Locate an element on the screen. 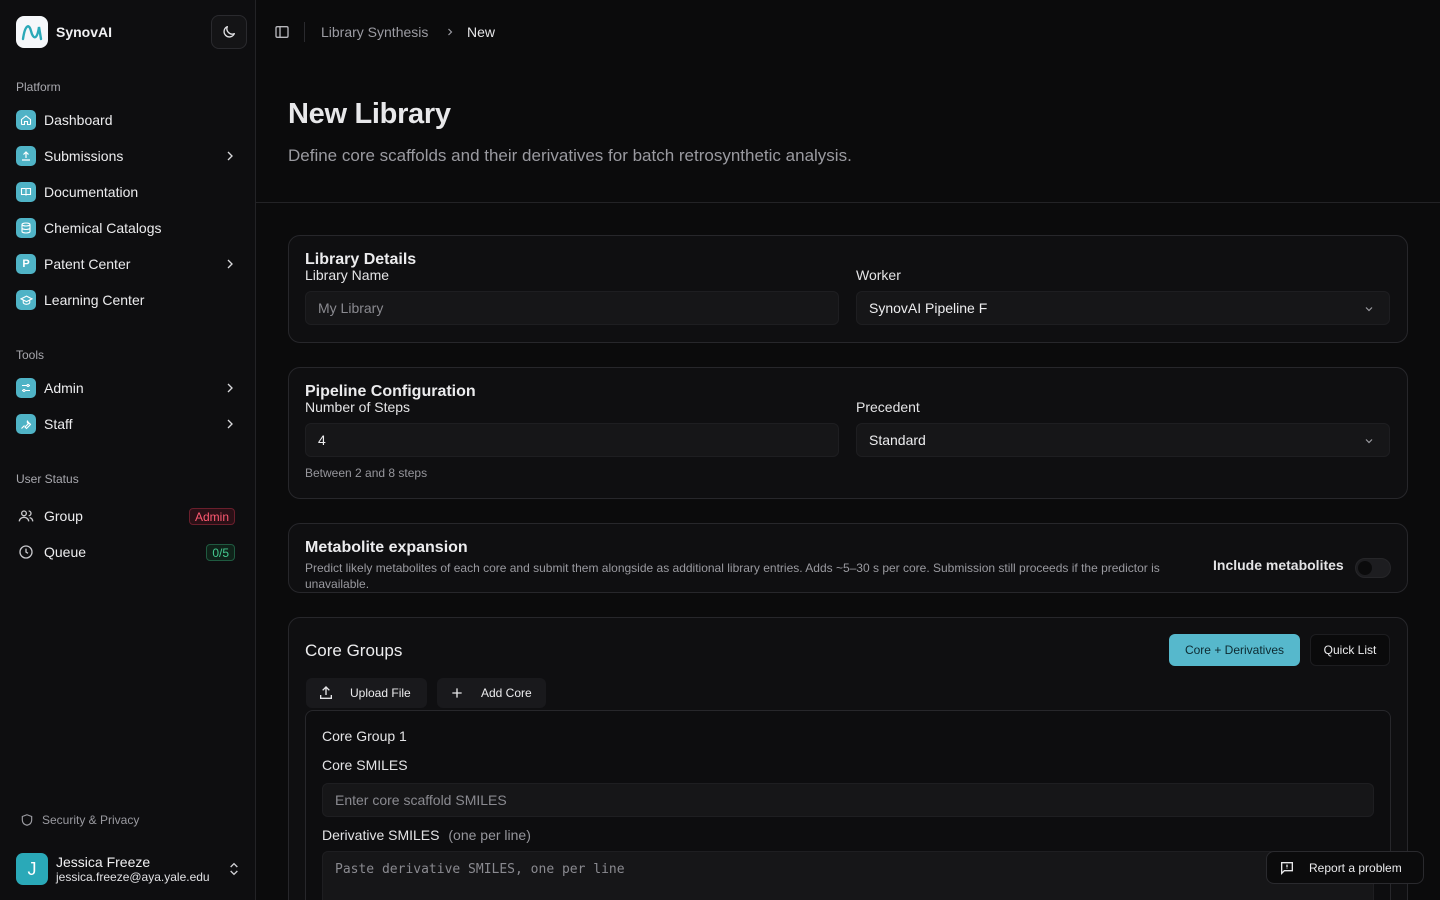  add-core-button: Add Core is located at coordinates (491, 693).